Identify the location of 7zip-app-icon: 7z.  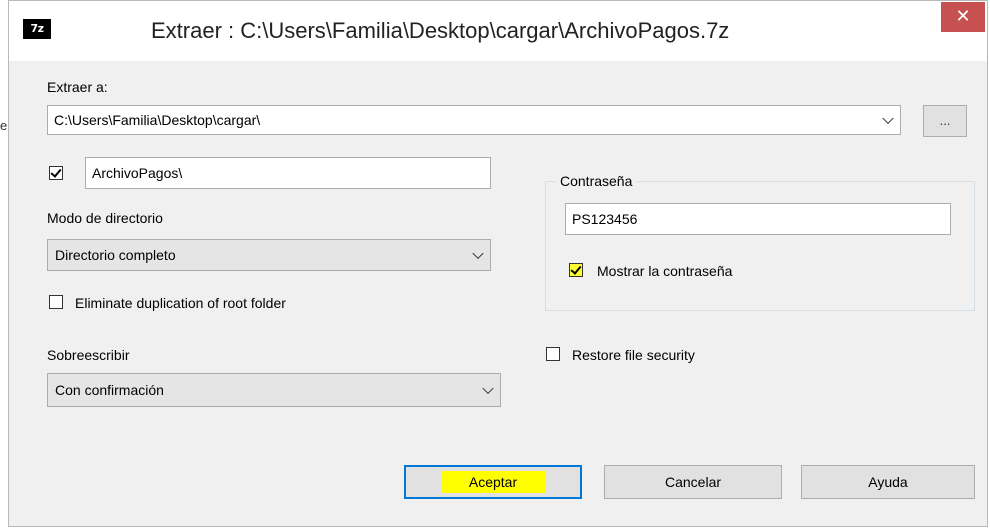
(37, 29).